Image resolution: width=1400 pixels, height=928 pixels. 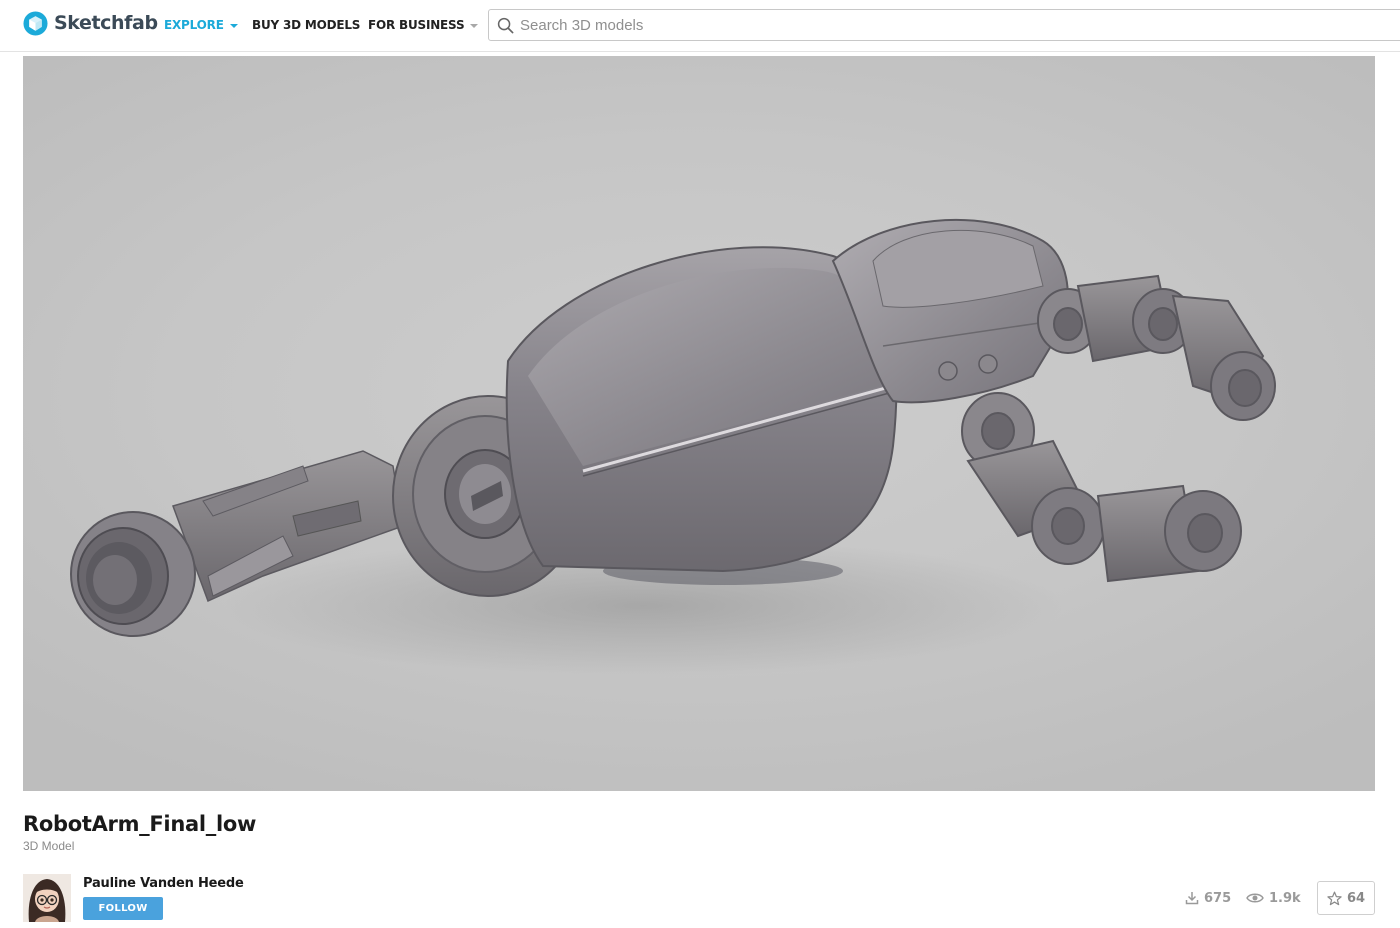 I want to click on eye-icon, so click(x=1255, y=898).